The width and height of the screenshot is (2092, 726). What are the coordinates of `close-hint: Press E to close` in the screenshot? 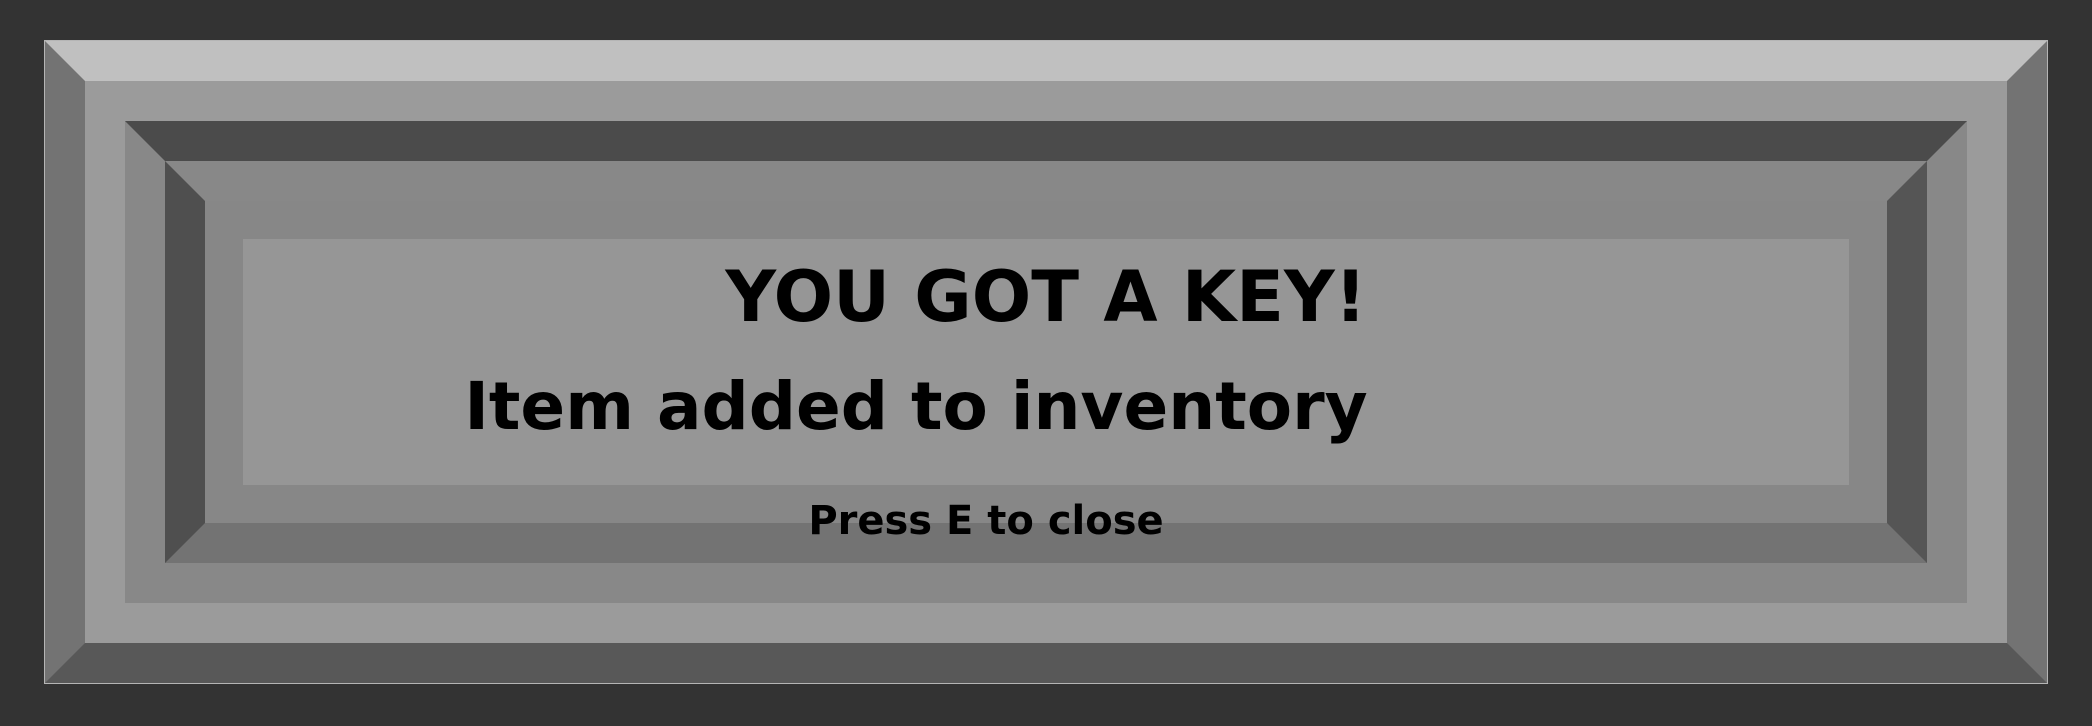 It's located at (986, 521).